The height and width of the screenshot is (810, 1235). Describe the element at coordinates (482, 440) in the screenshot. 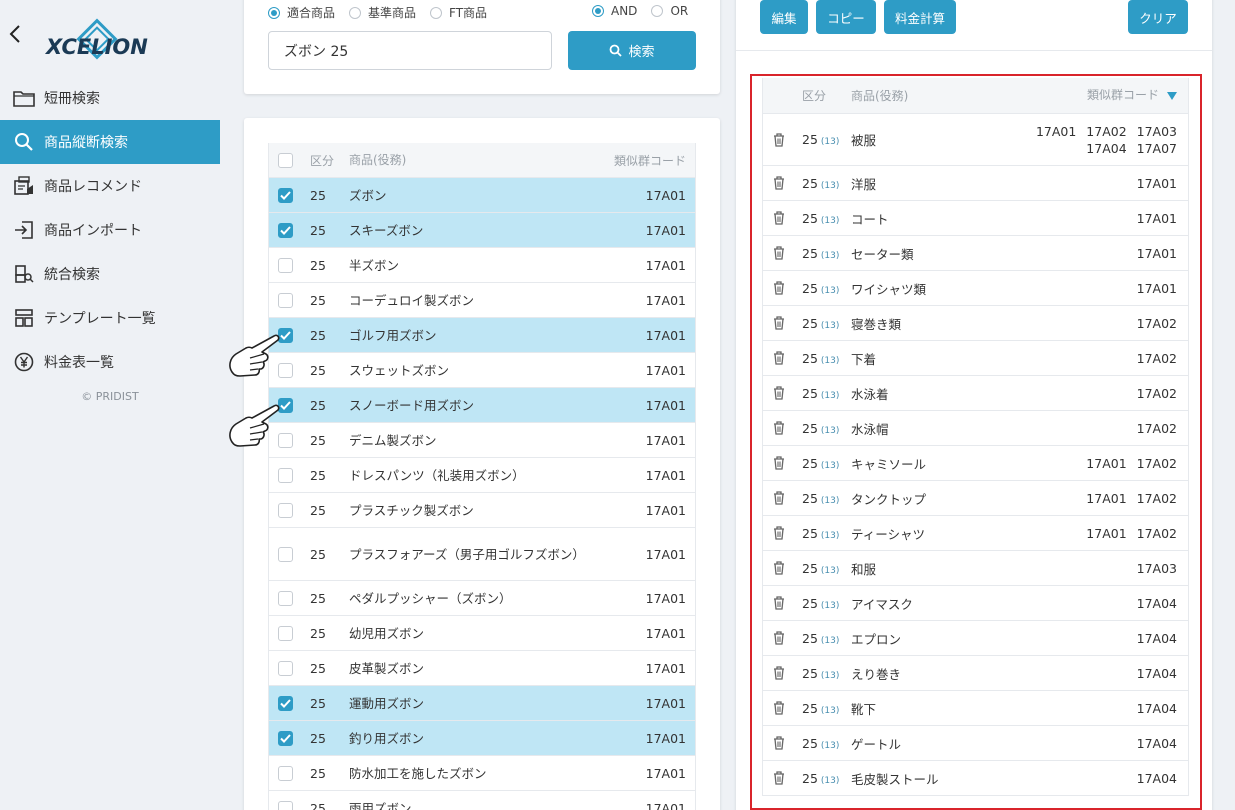

I see `table-row: 25 デニム製ズボン 17A01` at that location.